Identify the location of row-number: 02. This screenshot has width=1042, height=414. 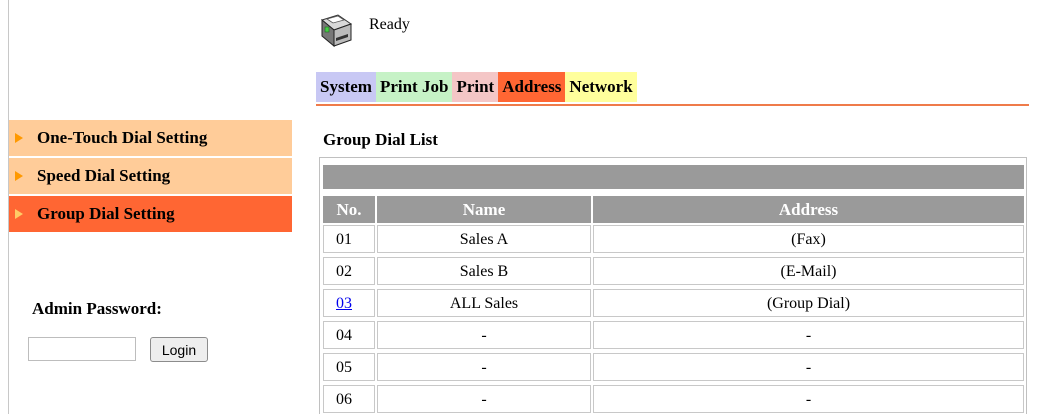
(349, 271).